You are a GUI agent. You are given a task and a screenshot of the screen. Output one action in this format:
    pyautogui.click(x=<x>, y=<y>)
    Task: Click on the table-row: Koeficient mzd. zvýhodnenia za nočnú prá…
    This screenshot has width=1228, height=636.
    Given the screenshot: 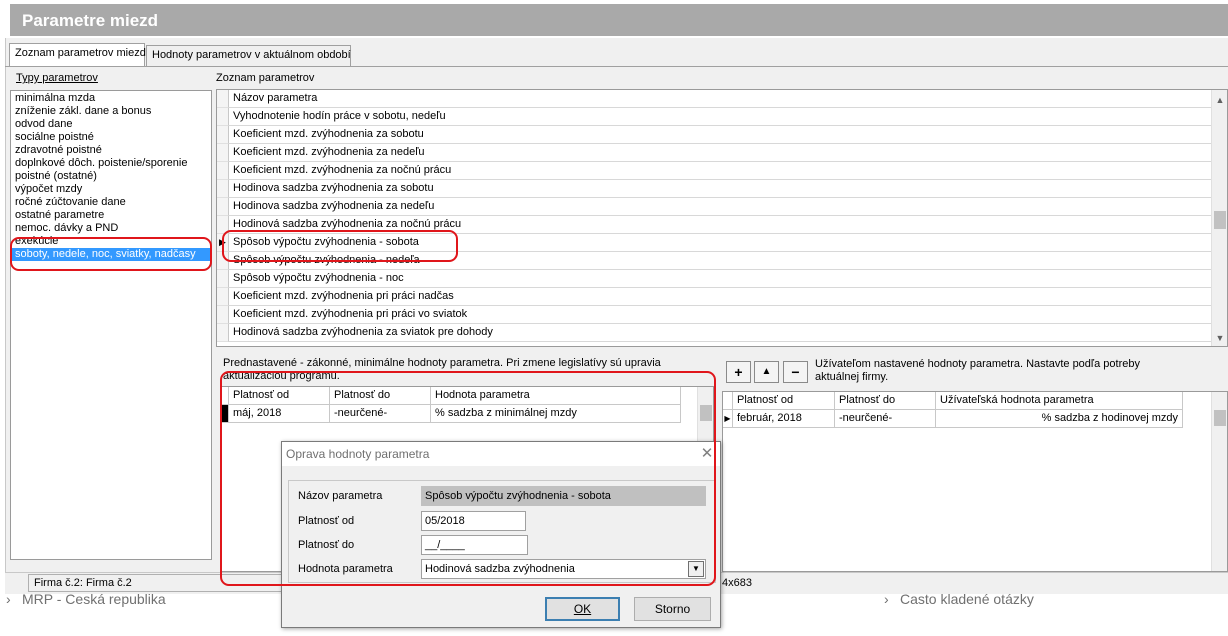 What is the action you would take?
    pyautogui.click(x=720, y=171)
    